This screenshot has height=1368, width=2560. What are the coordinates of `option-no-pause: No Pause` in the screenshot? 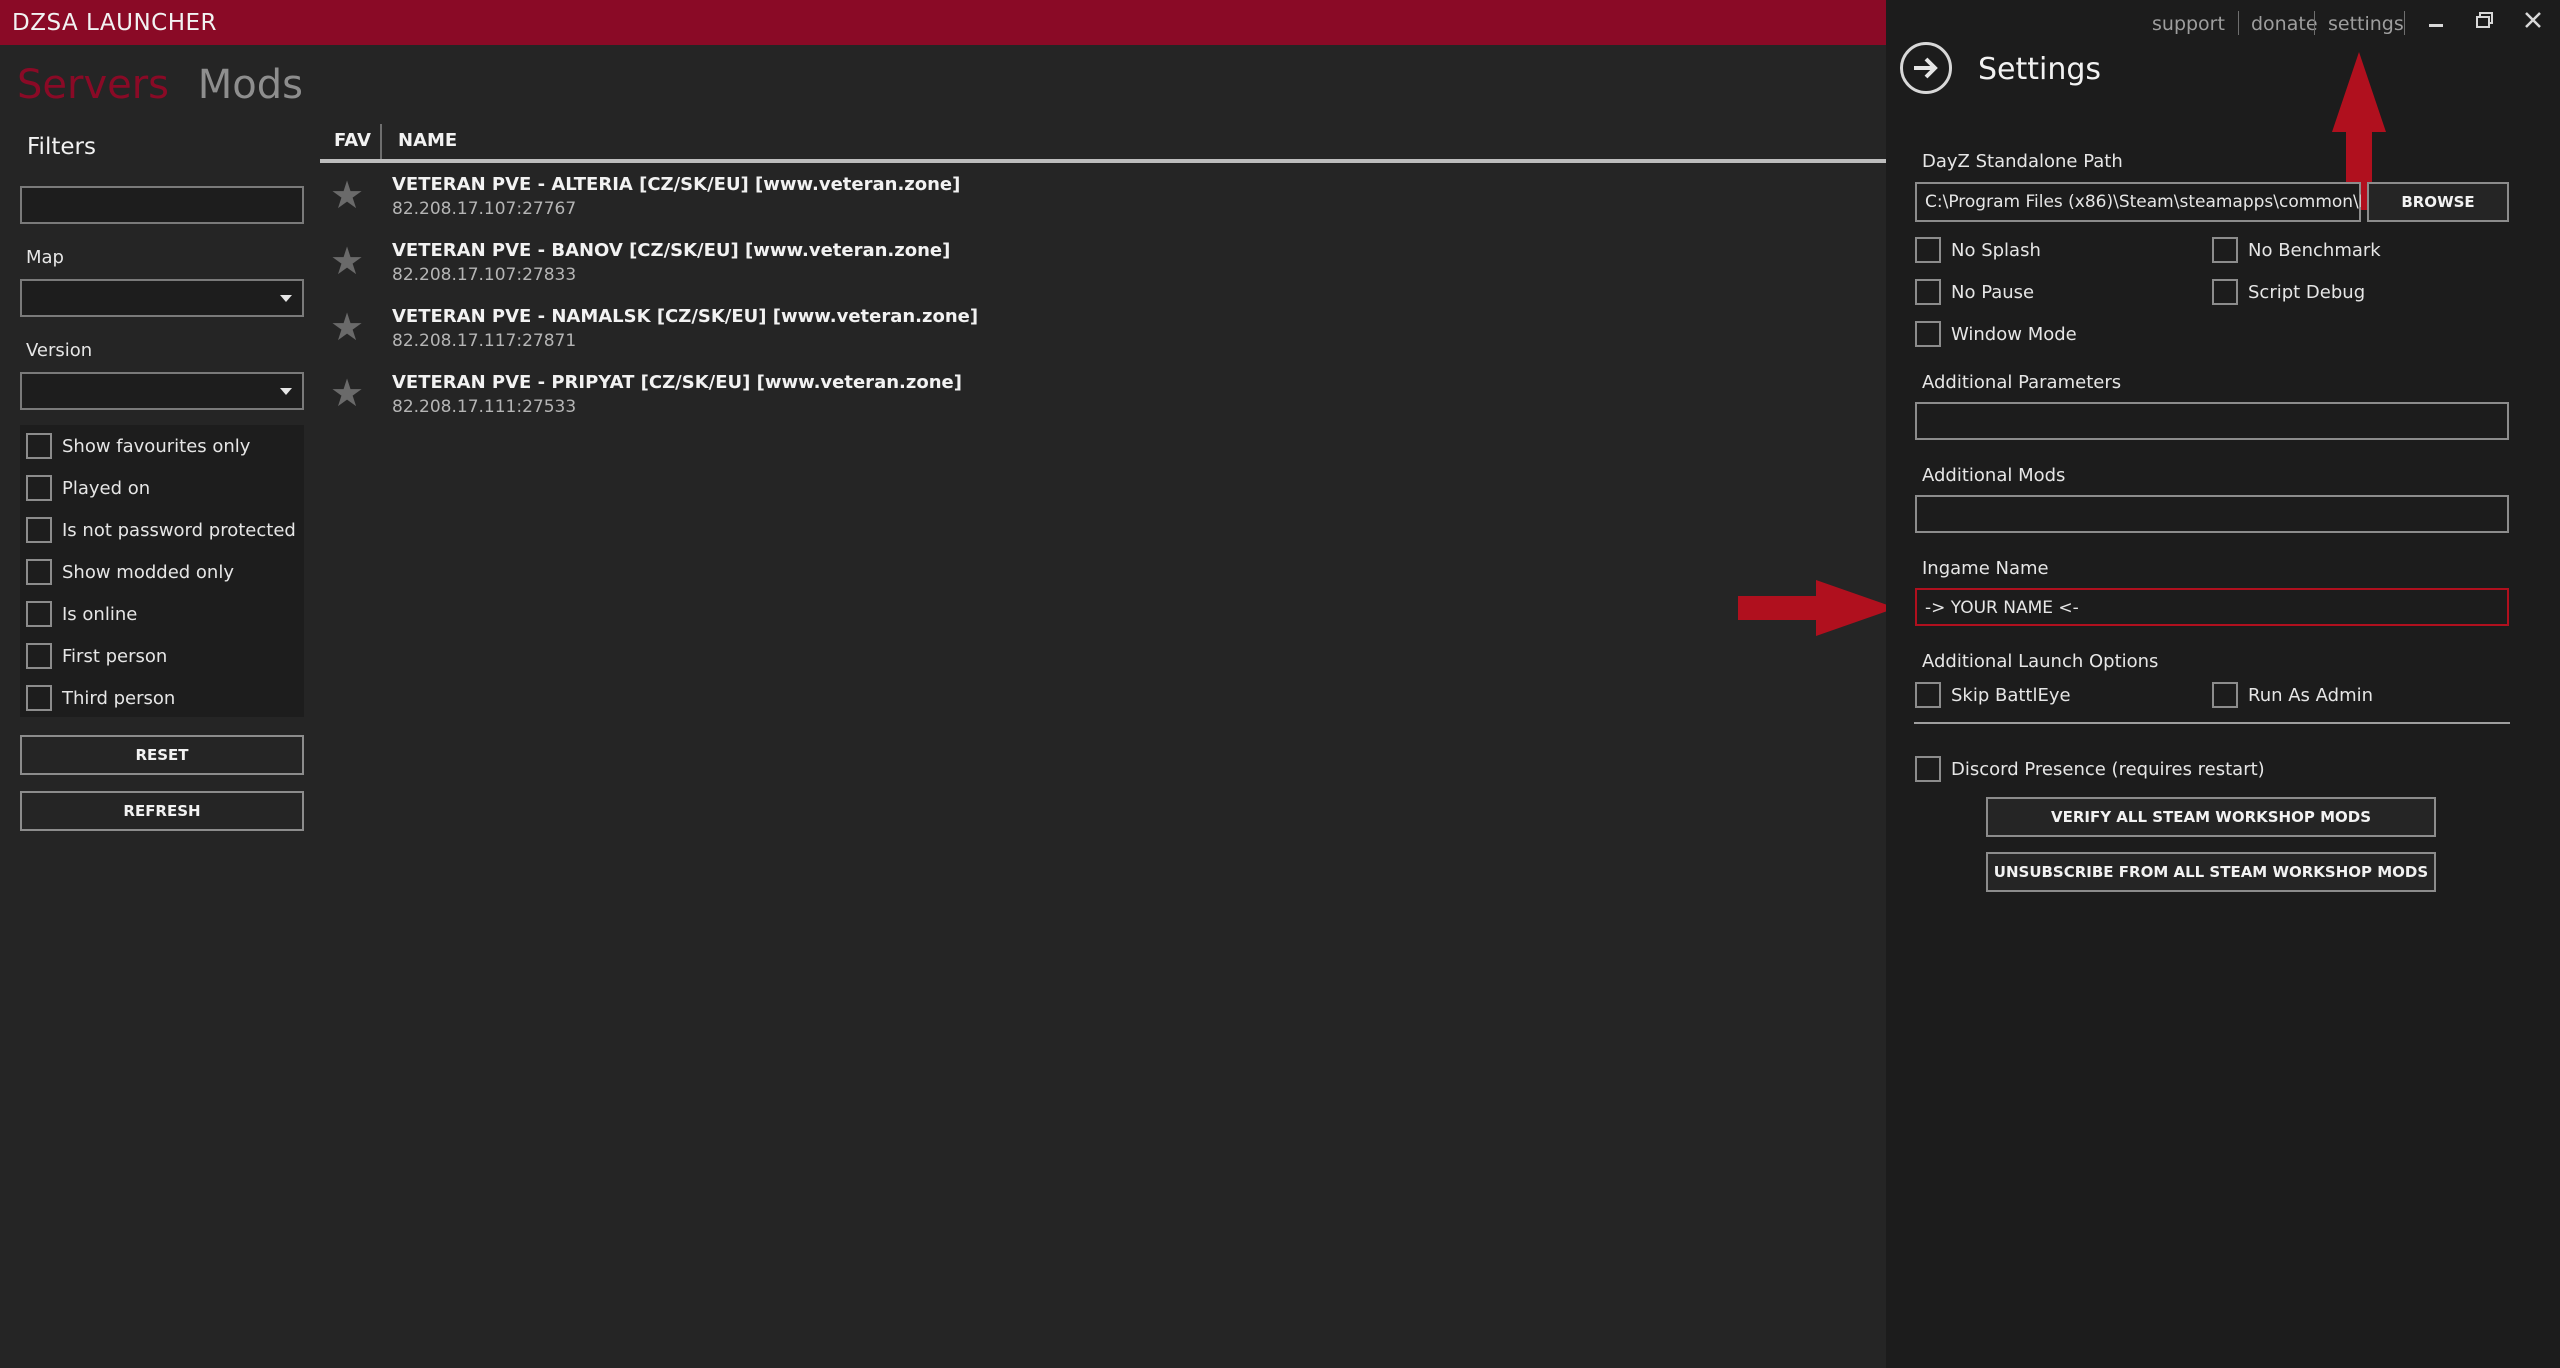 It's located at (1974, 292).